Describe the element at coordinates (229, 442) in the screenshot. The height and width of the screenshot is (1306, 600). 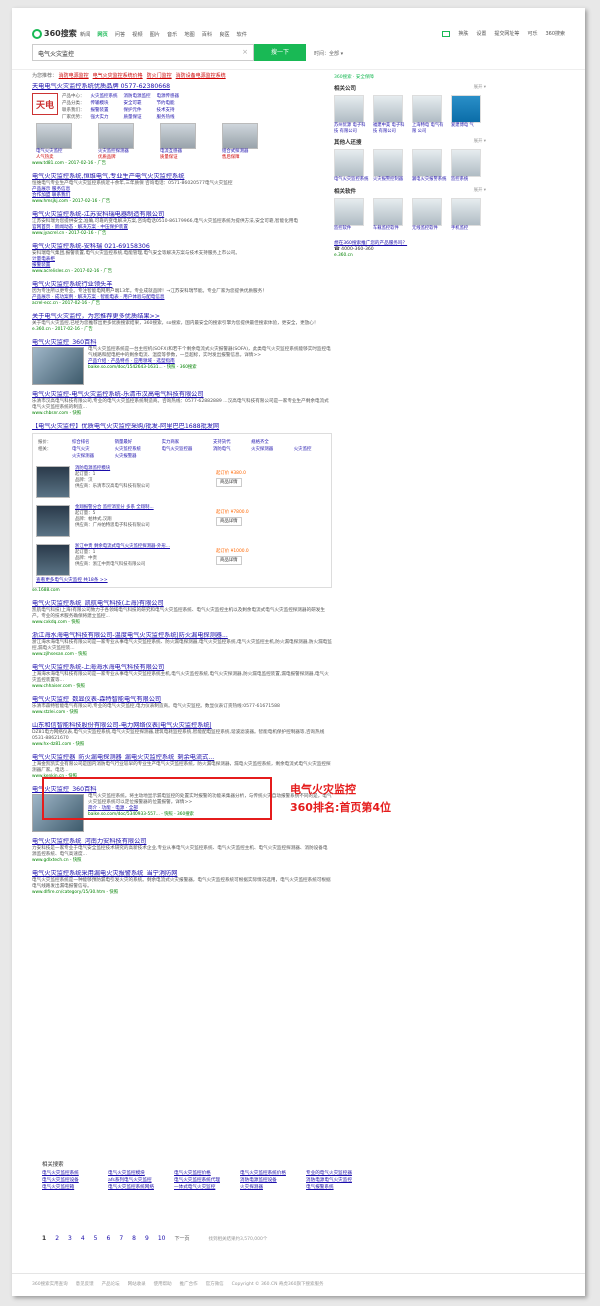
I see `filter-link: 支持货代` at that location.